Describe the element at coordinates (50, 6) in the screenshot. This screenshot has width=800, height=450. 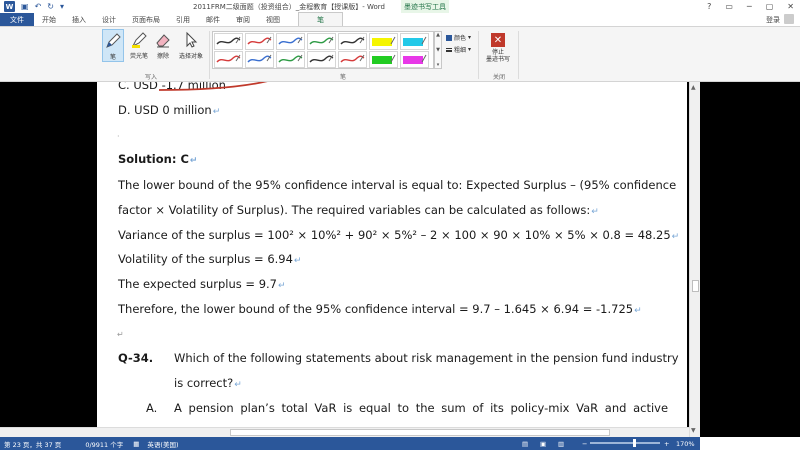
I see `redo-icon: ↻` at that location.